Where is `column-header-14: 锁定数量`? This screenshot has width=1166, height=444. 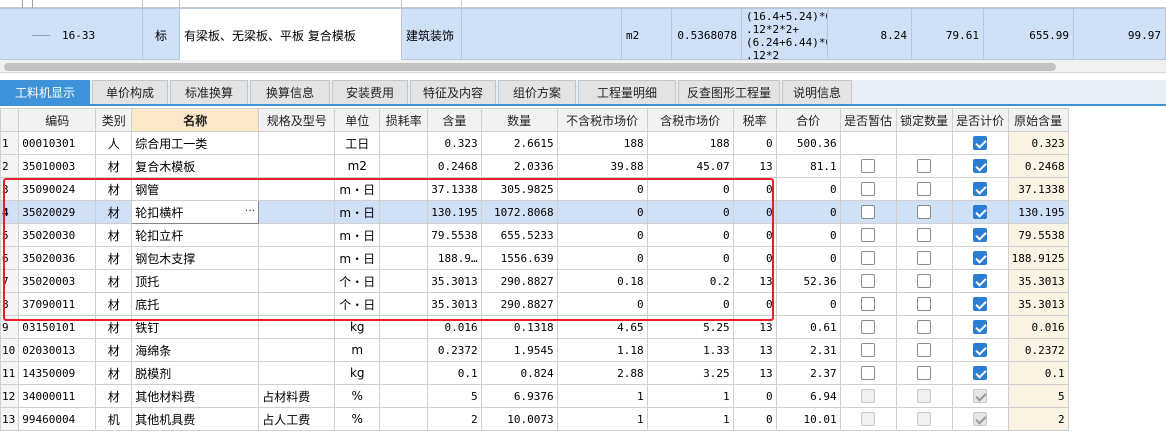 column-header-14: 锁定数量 is located at coordinates (924, 120).